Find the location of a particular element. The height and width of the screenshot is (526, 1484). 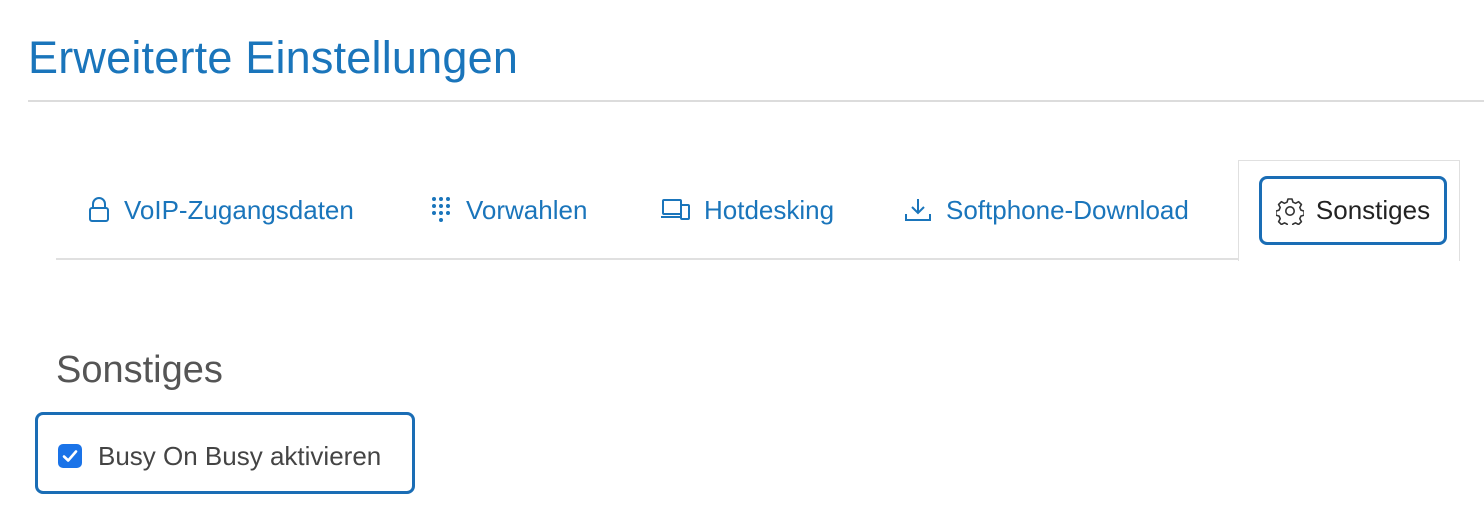

tab-label: Hotdesking is located at coordinates (769, 209).